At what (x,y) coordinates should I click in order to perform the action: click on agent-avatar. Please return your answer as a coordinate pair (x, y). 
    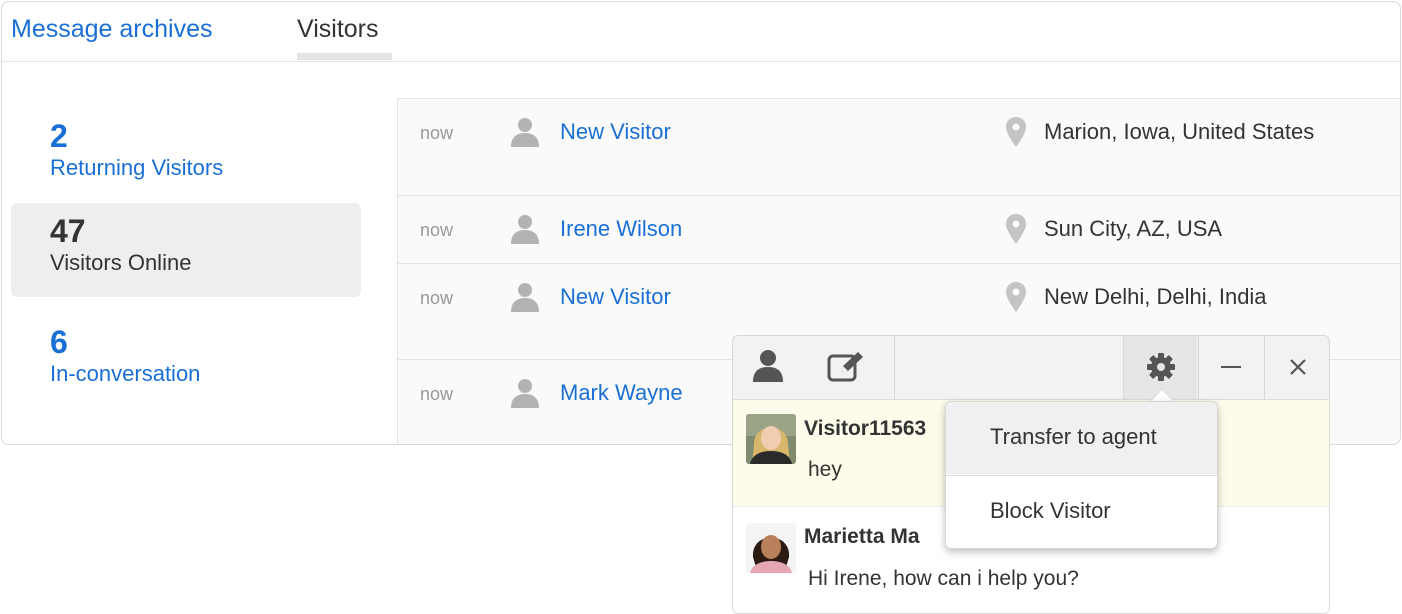
    Looking at the image, I should click on (771, 548).